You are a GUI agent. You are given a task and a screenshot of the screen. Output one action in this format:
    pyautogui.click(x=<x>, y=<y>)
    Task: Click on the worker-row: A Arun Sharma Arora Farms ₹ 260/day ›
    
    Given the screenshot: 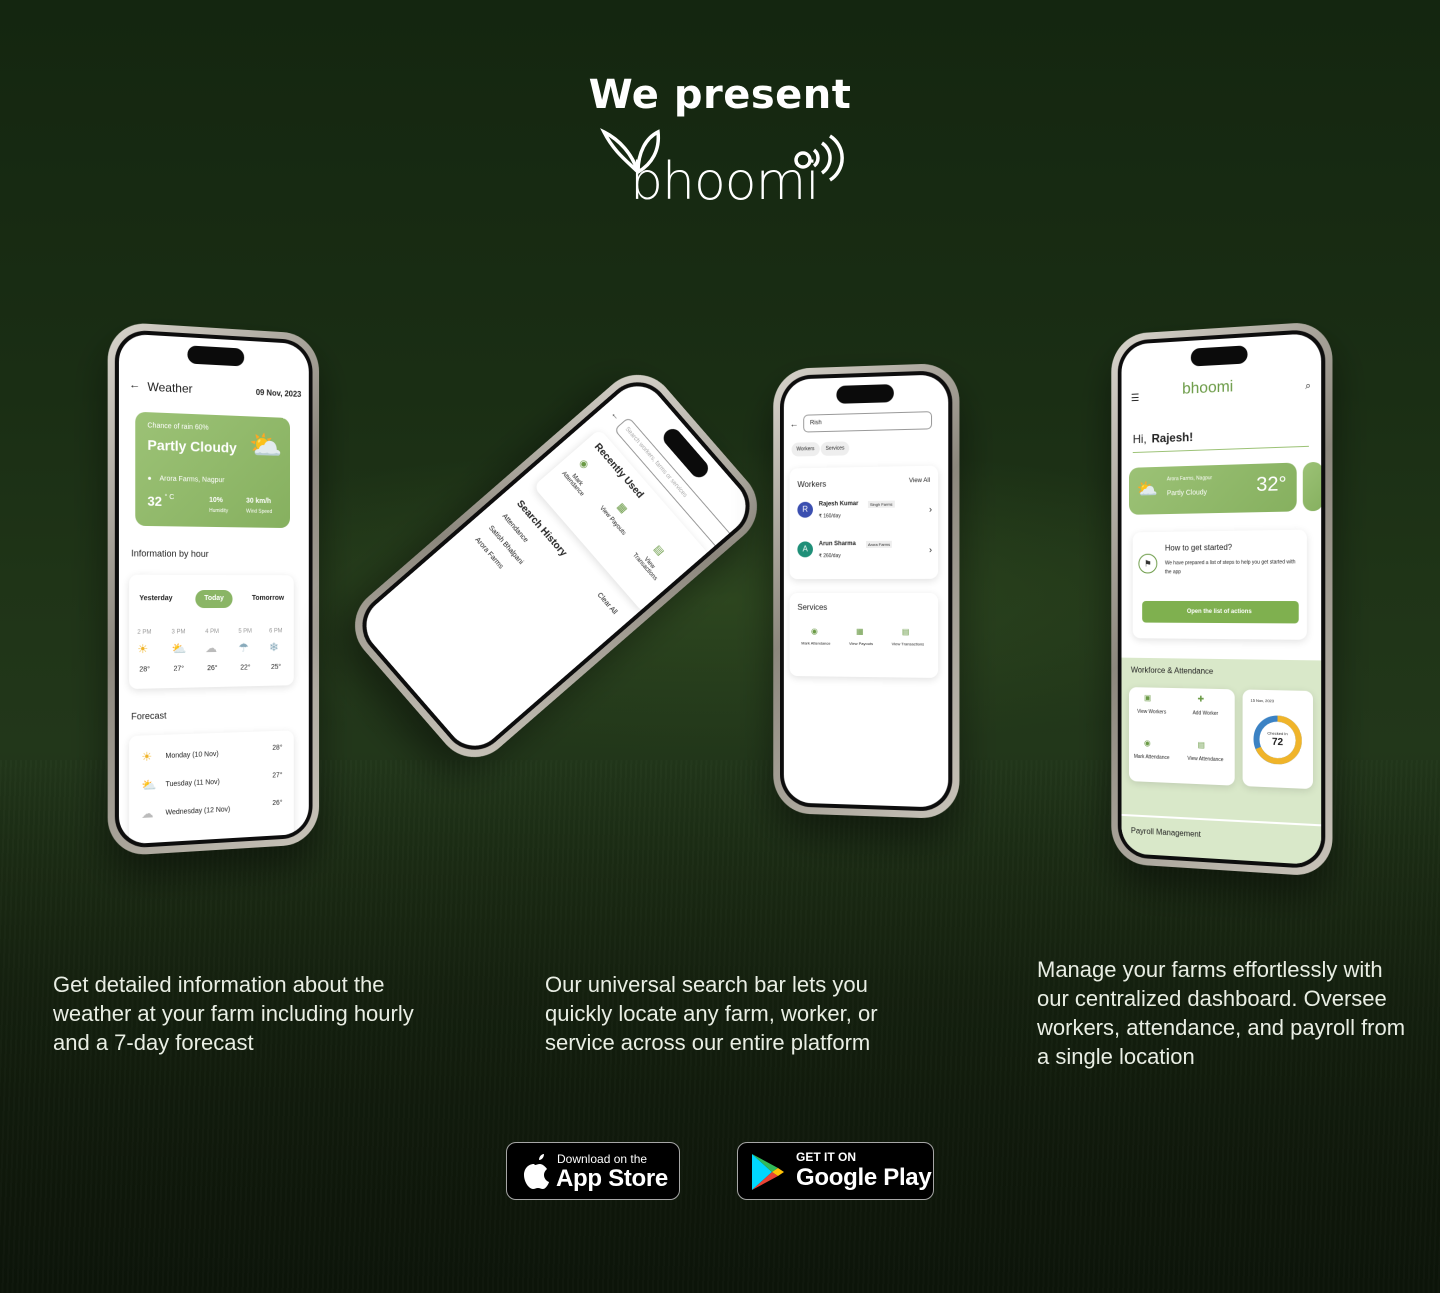 What is the action you would take?
    pyautogui.click(x=864, y=467)
    